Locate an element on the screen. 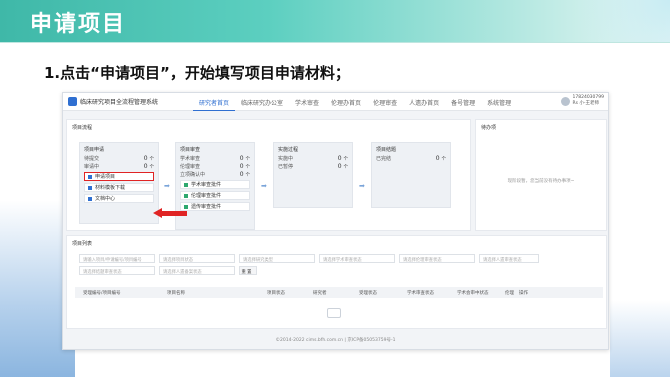  genetics-status-select: 请选择人遗审查状态 is located at coordinates (509, 258).